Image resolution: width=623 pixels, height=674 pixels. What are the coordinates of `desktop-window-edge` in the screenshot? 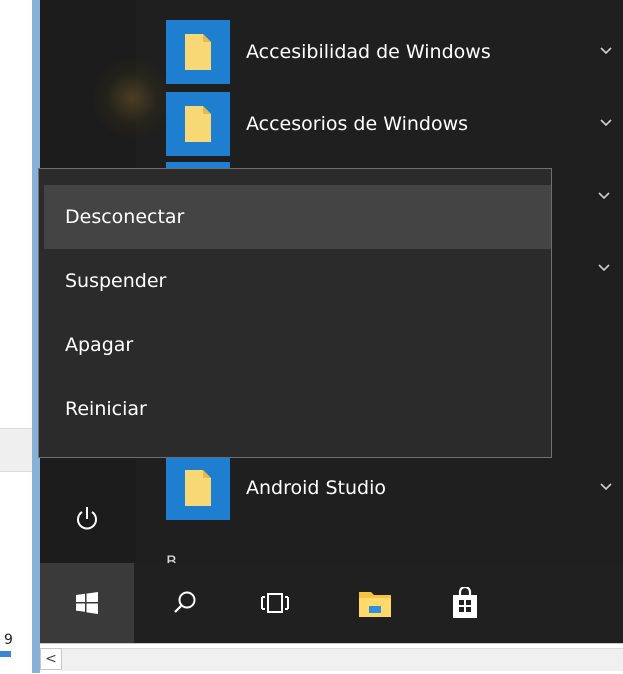 It's located at (16, 450).